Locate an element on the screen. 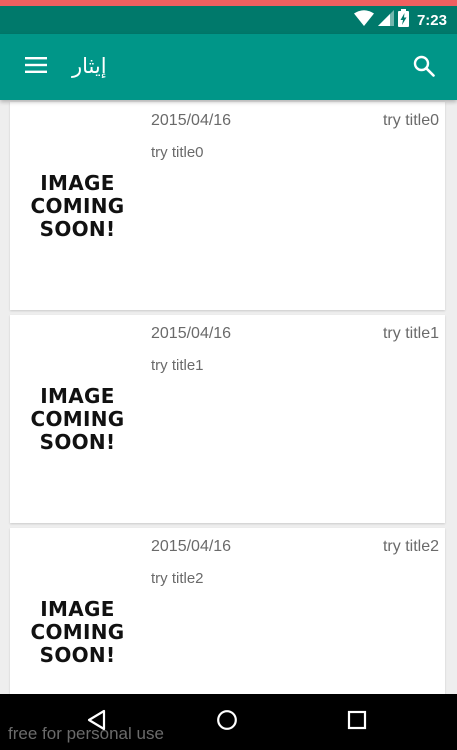  status-icons: 7:23 is located at coordinates (400, 20).